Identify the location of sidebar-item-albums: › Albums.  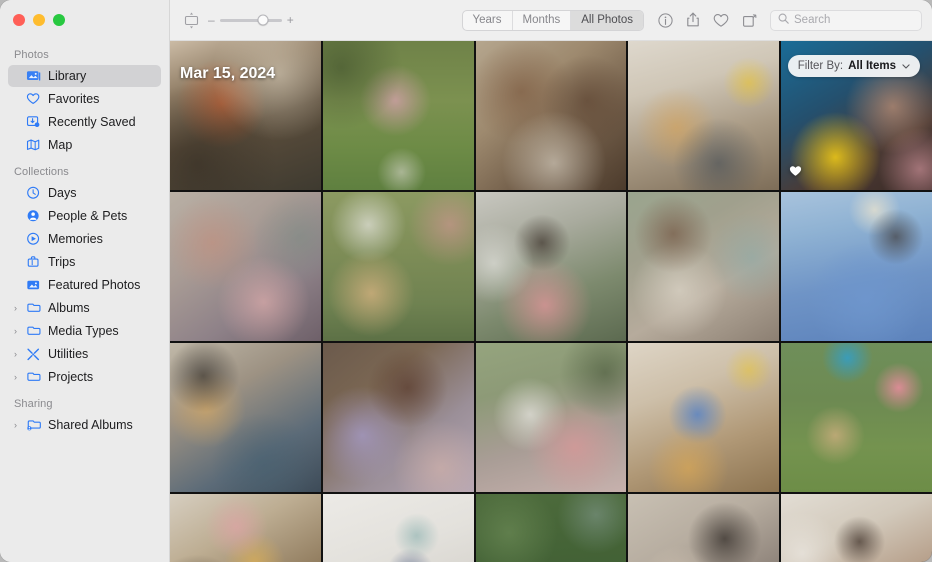
(84, 308).